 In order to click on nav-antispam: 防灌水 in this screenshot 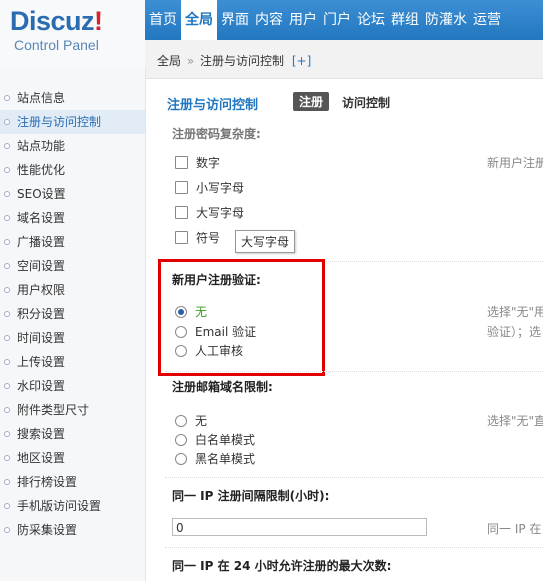, I will do `click(446, 20)`.